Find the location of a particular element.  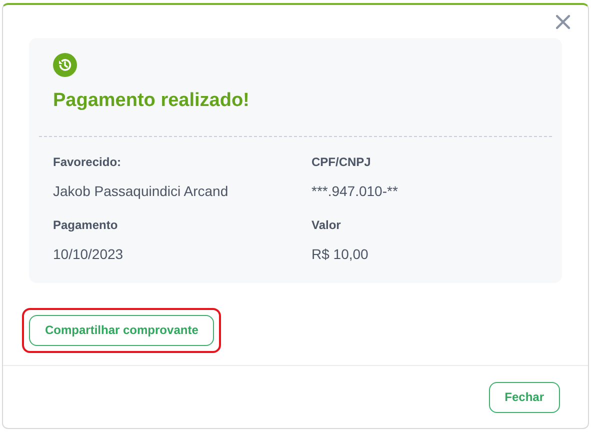

close-button: Fechar is located at coordinates (524, 397).